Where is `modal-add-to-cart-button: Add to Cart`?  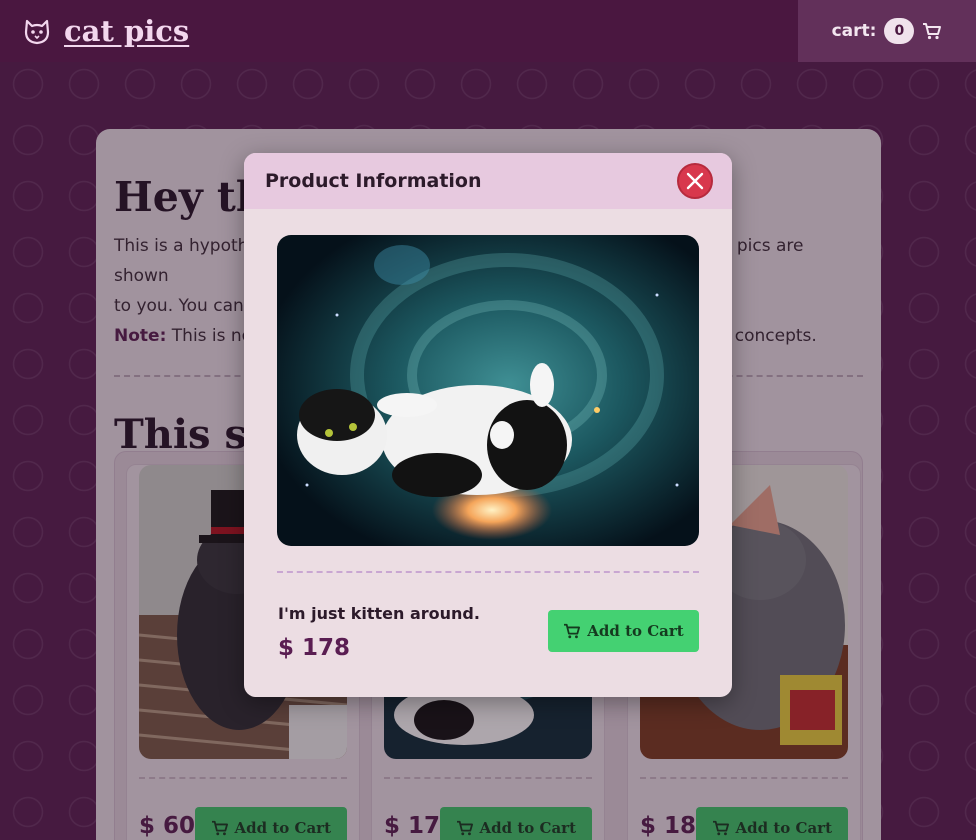
modal-add-to-cart-button: Add to Cart is located at coordinates (623, 631).